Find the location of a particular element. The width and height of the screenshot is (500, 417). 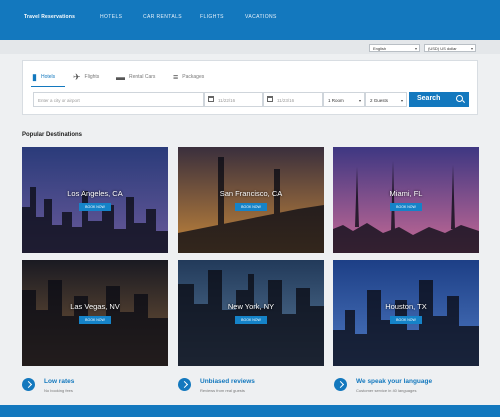

tab-flights: ✈ Flights is located at coordinates (86, 77).